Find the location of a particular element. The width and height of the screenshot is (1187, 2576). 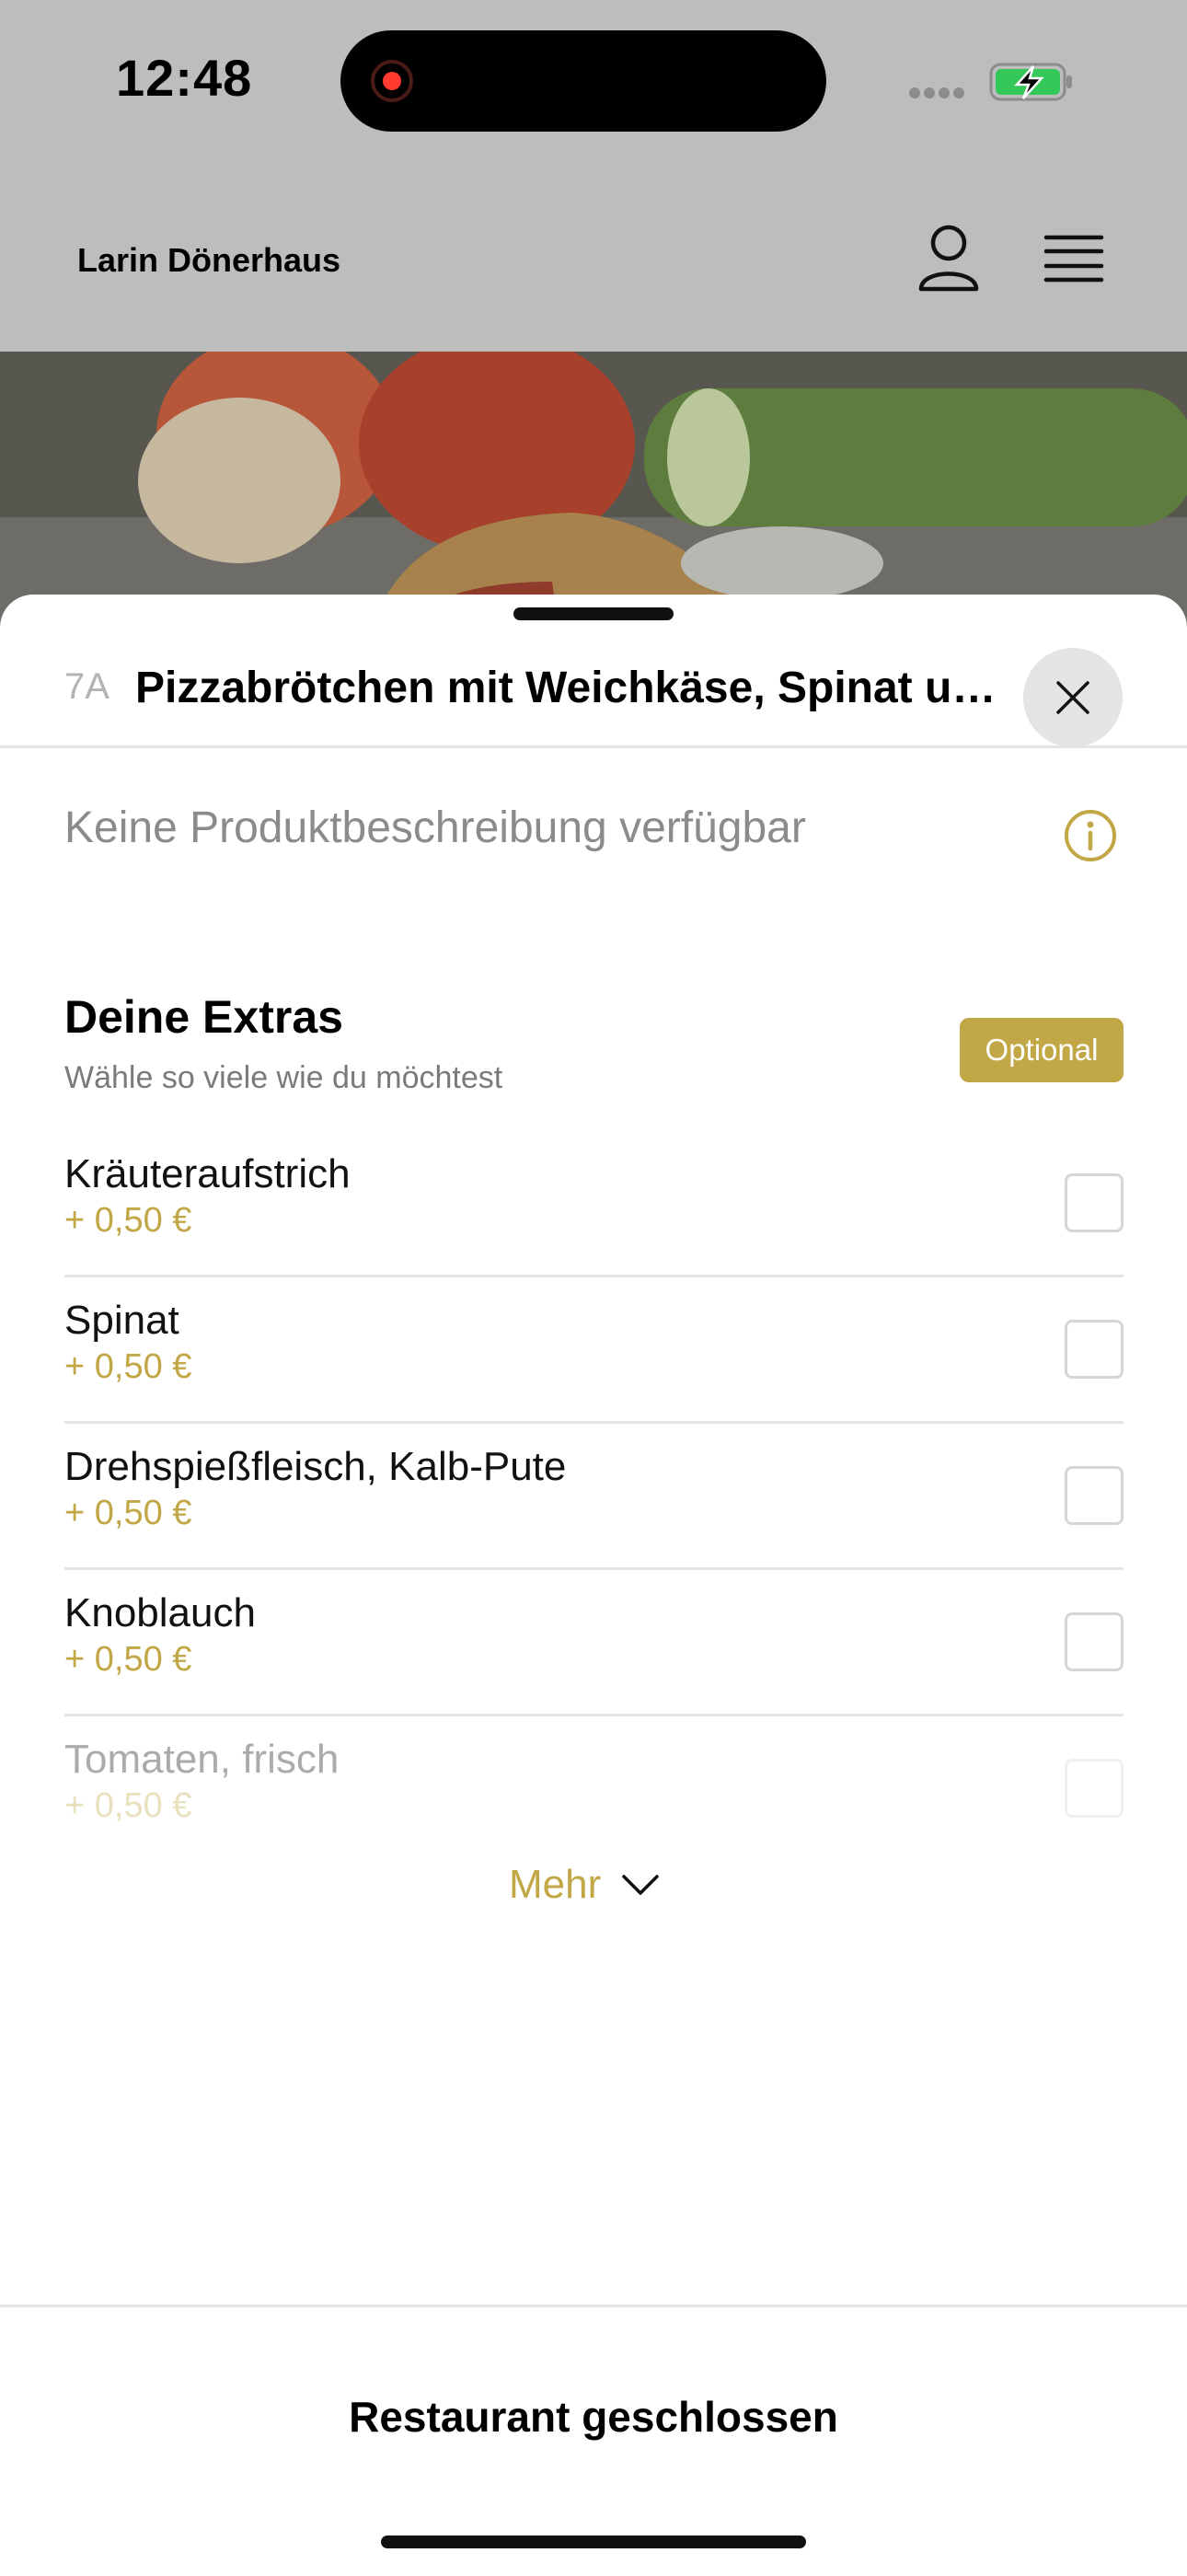

restaurant-closed-label: Restaurant geschlossen is located at coordinates (593, 2417).